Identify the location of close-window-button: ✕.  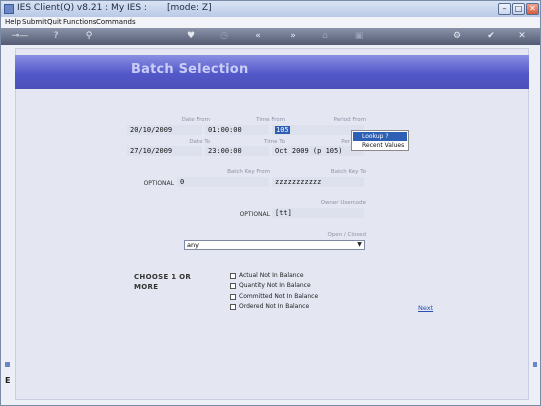
(532, 9).